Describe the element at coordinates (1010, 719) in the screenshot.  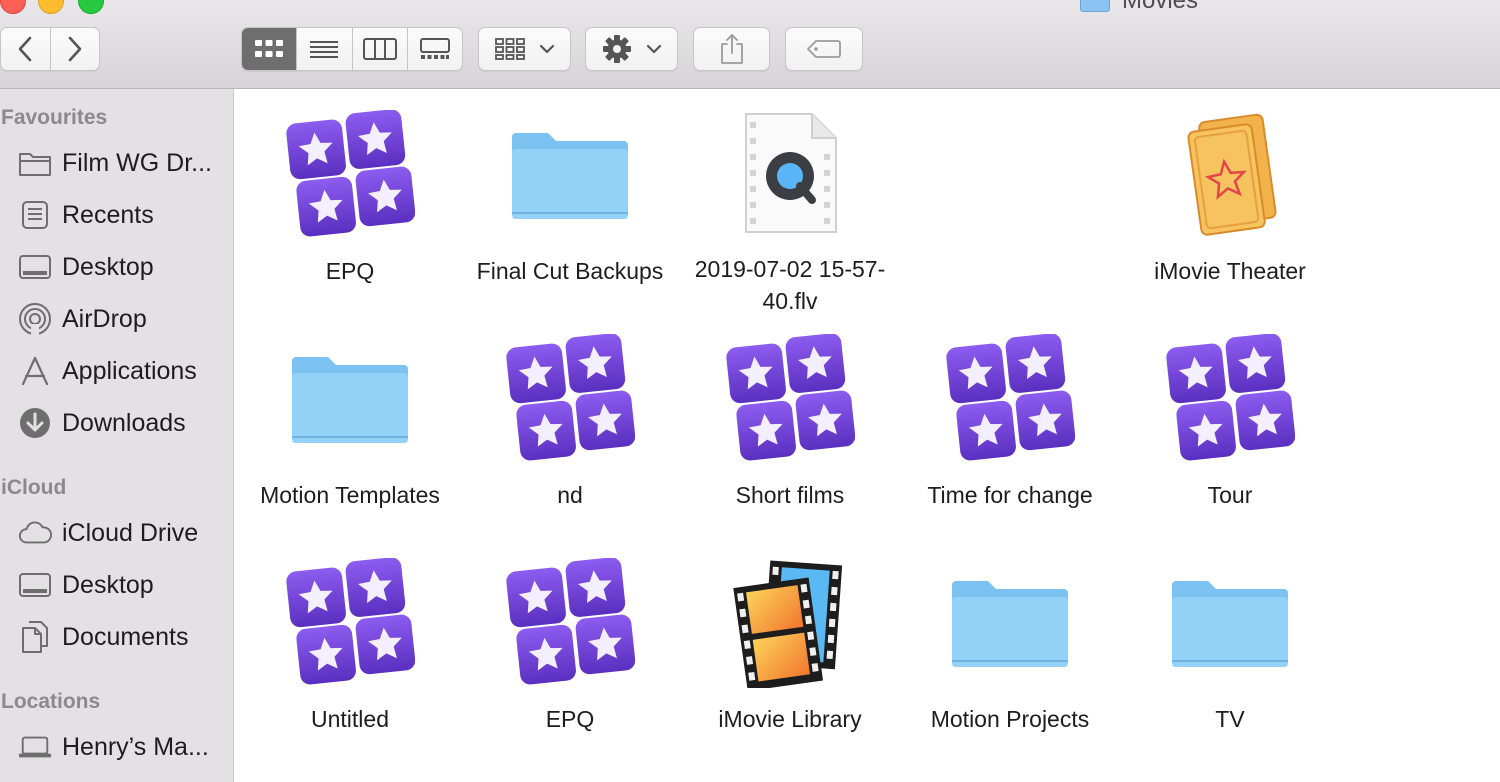
I see `file-name: Motion Projects` at that location.